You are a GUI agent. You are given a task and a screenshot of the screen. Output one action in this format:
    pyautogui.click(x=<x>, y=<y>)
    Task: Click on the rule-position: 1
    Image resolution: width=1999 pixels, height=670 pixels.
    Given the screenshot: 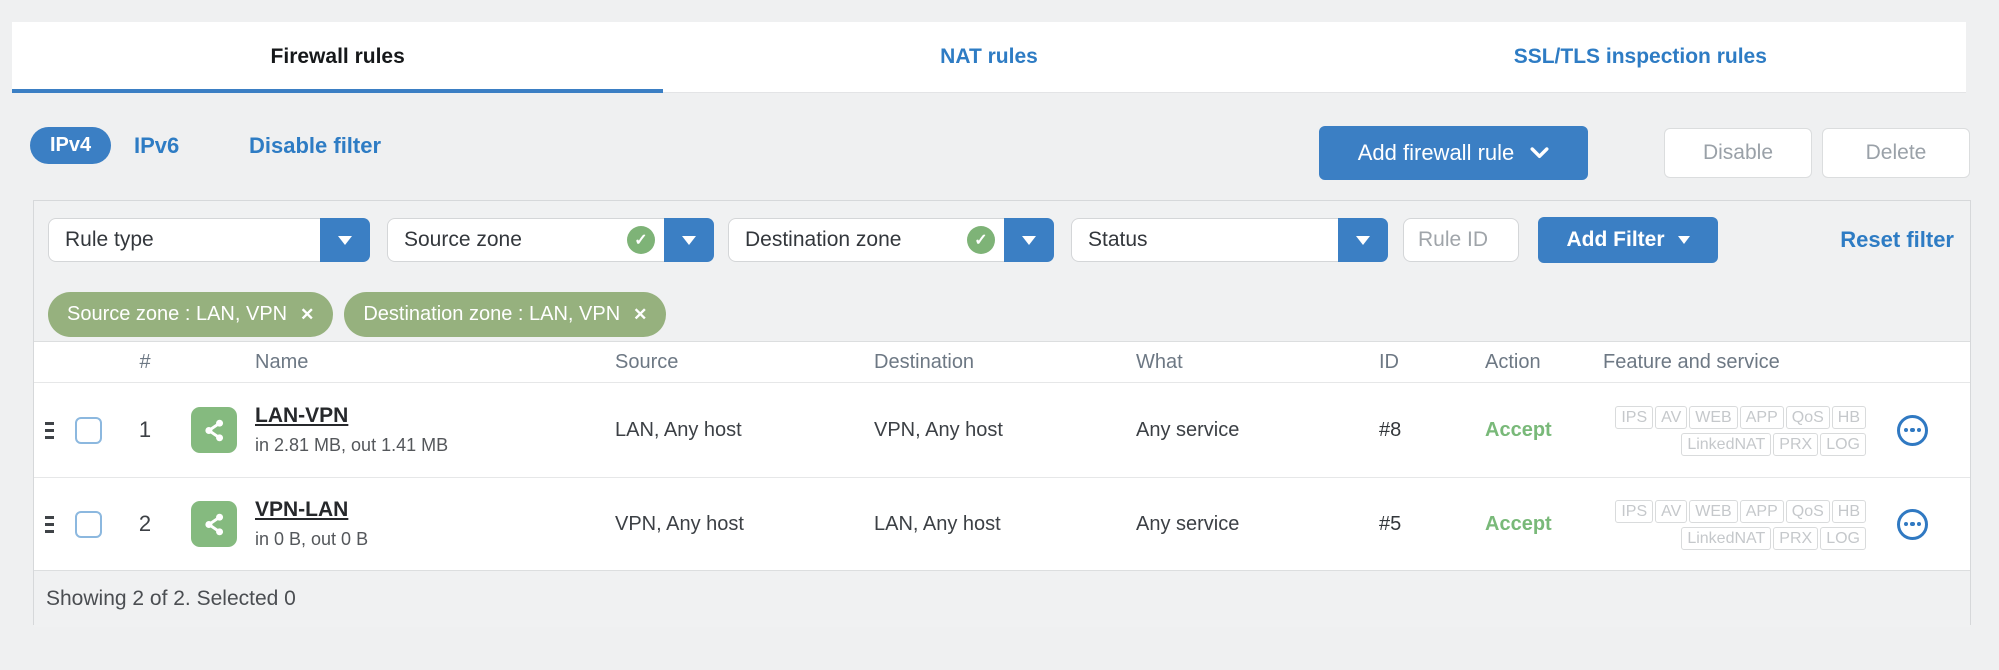 What is the action you would take?
    pyautogui.click(x=145, y=429)
    